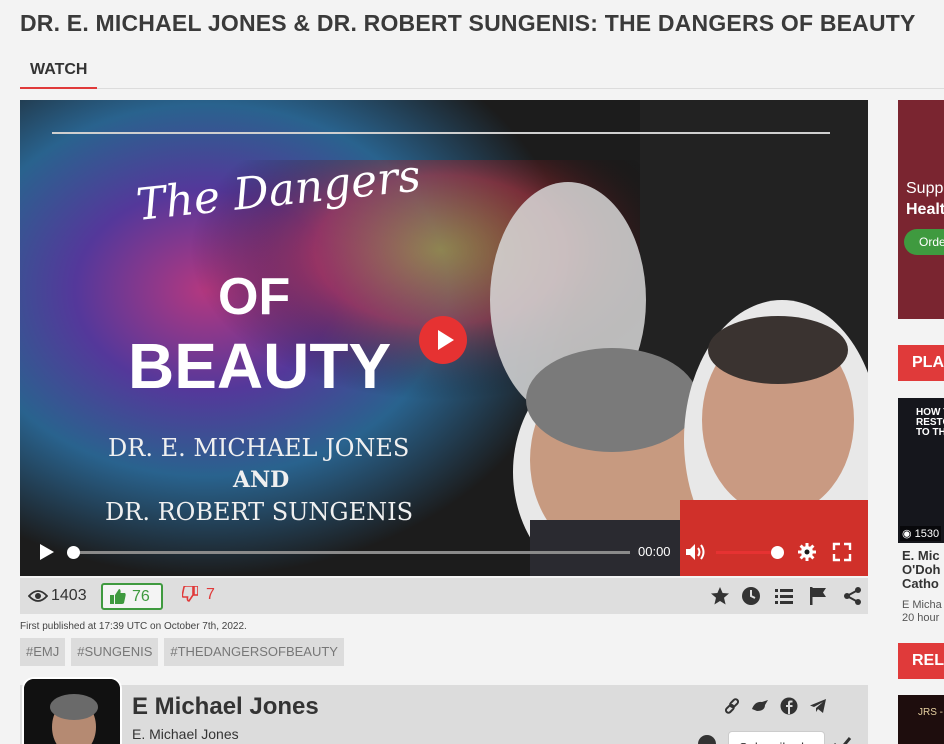 Image resolution: width=944 pixels, height=744 pixels. I want to click on related-thumb-text: JRS -, so click(930, 712).